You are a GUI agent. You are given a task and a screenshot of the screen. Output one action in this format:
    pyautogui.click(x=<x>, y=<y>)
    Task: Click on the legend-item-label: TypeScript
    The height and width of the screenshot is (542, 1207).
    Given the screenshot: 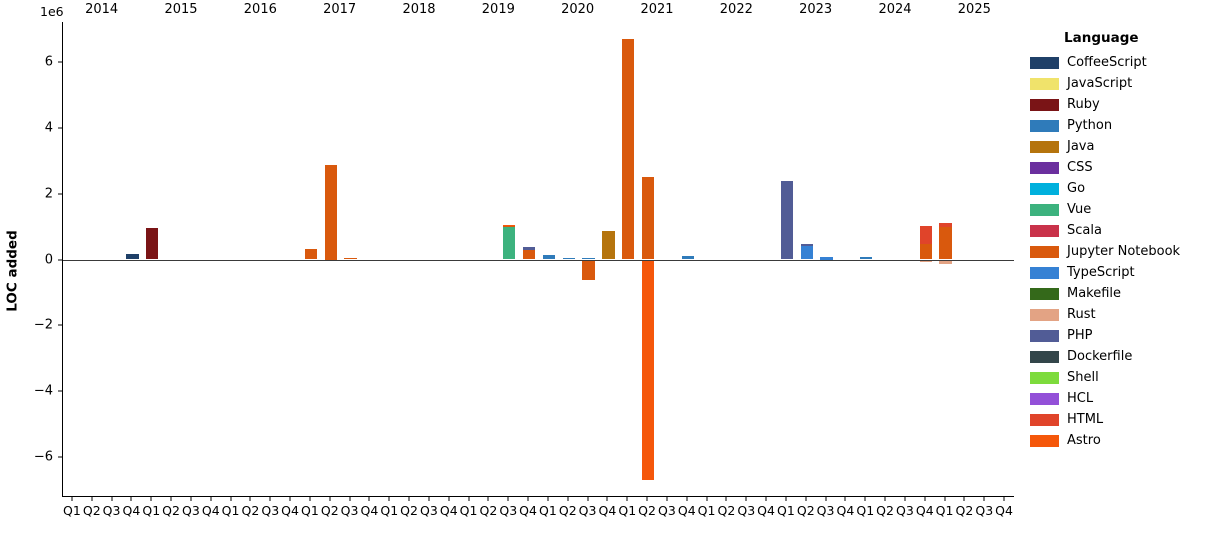 What is the action you would take?
    pyautogui.click(x=1101, y=272)
    